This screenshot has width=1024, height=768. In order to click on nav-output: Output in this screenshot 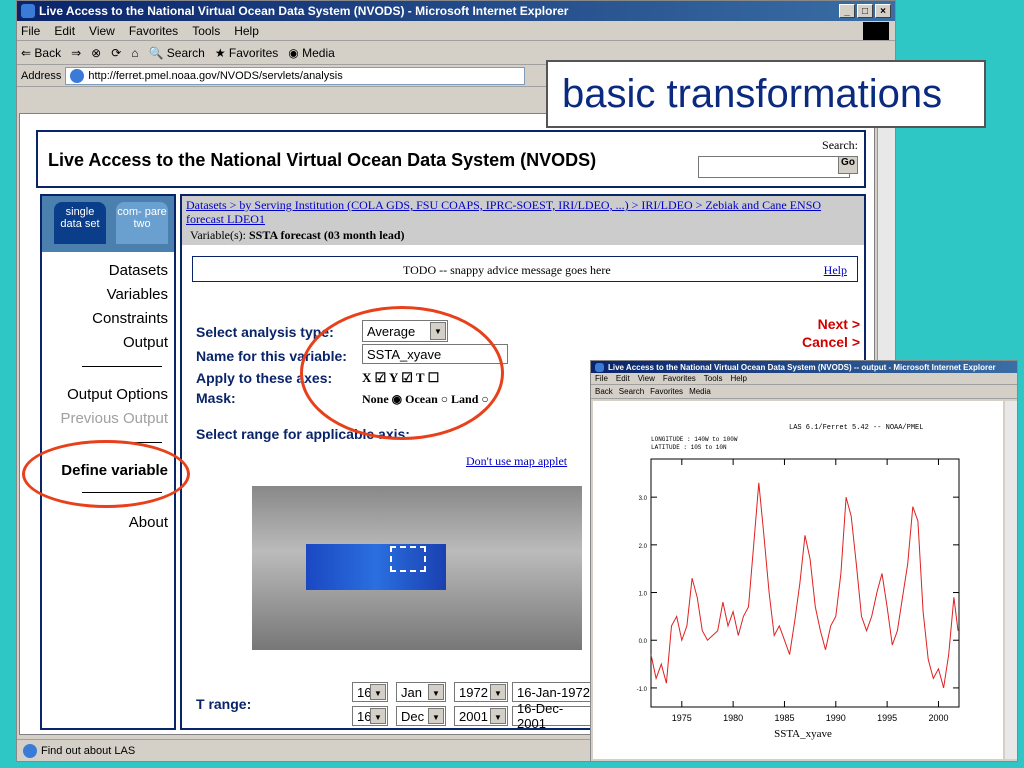, I will do `click(145, 342)`.